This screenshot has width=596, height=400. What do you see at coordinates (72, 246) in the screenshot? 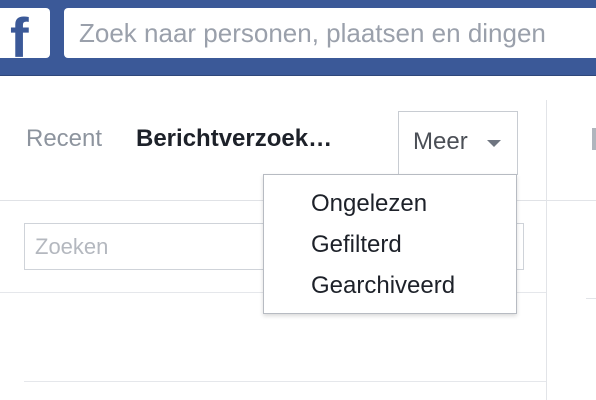
I see `messages-search-placeholder: Zoeken` at bounding box center [72, 246].